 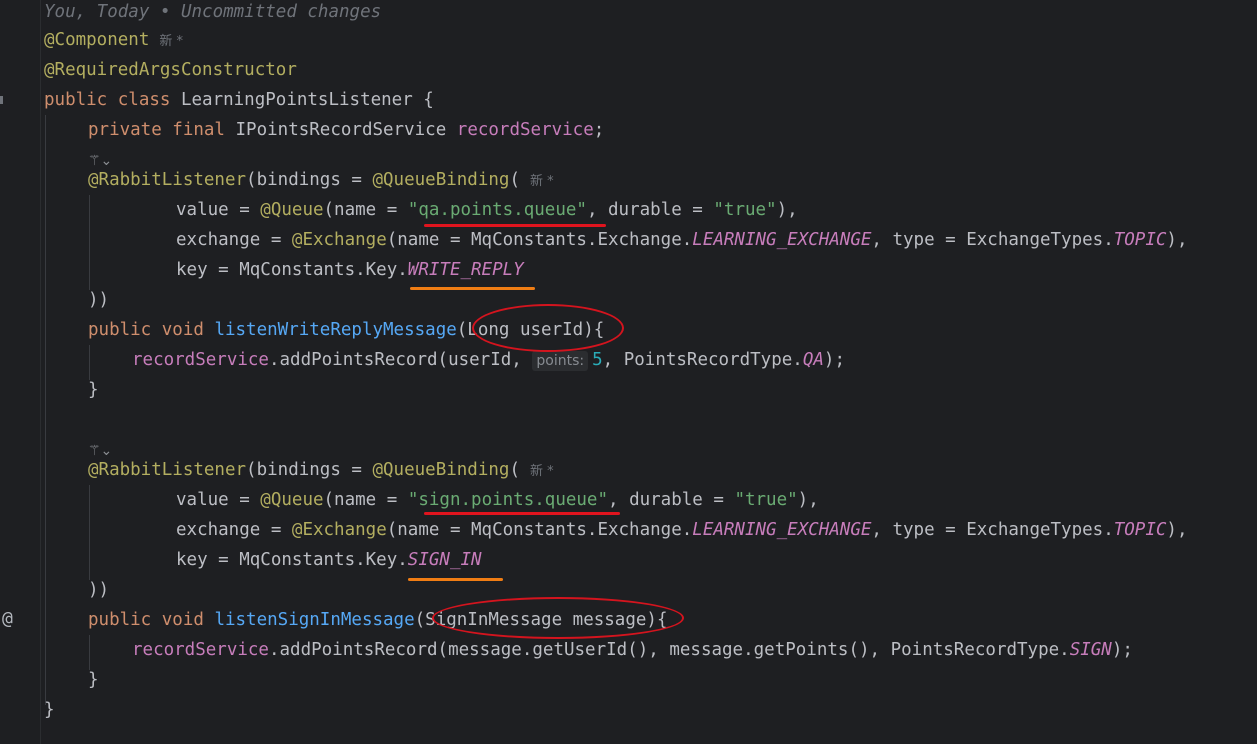 I want to click on code-line: @Component 新 *, so click(x=113, y=40).